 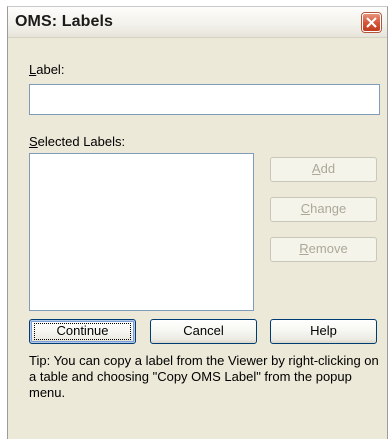 What do you see at coordinates (323, 249) in the screenshot?
I see `remove-button: Remove` at bounding box center [323, 249].